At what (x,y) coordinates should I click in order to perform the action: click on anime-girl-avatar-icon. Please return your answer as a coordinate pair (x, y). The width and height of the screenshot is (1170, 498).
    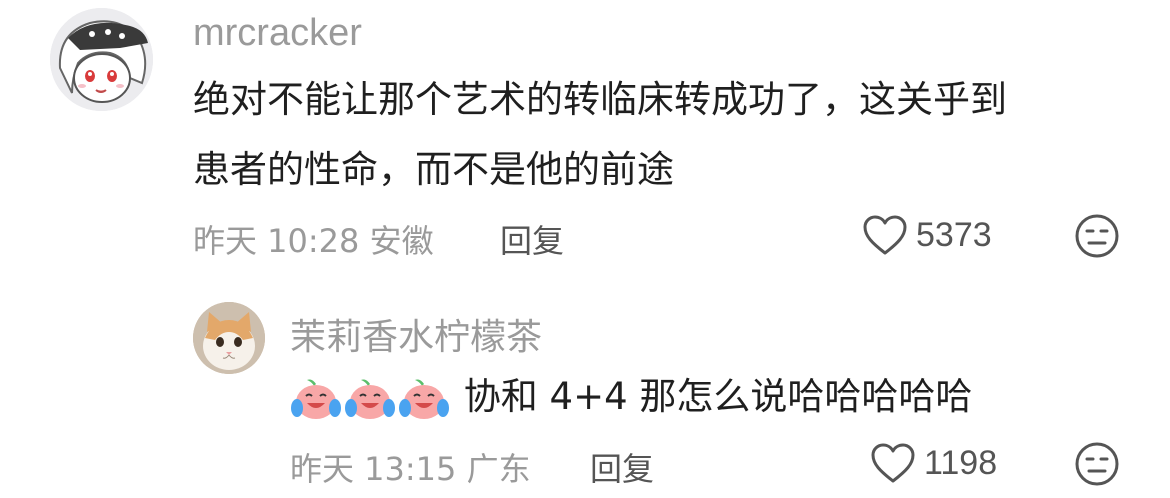
    Looking at the image, I should click on (101, 59).